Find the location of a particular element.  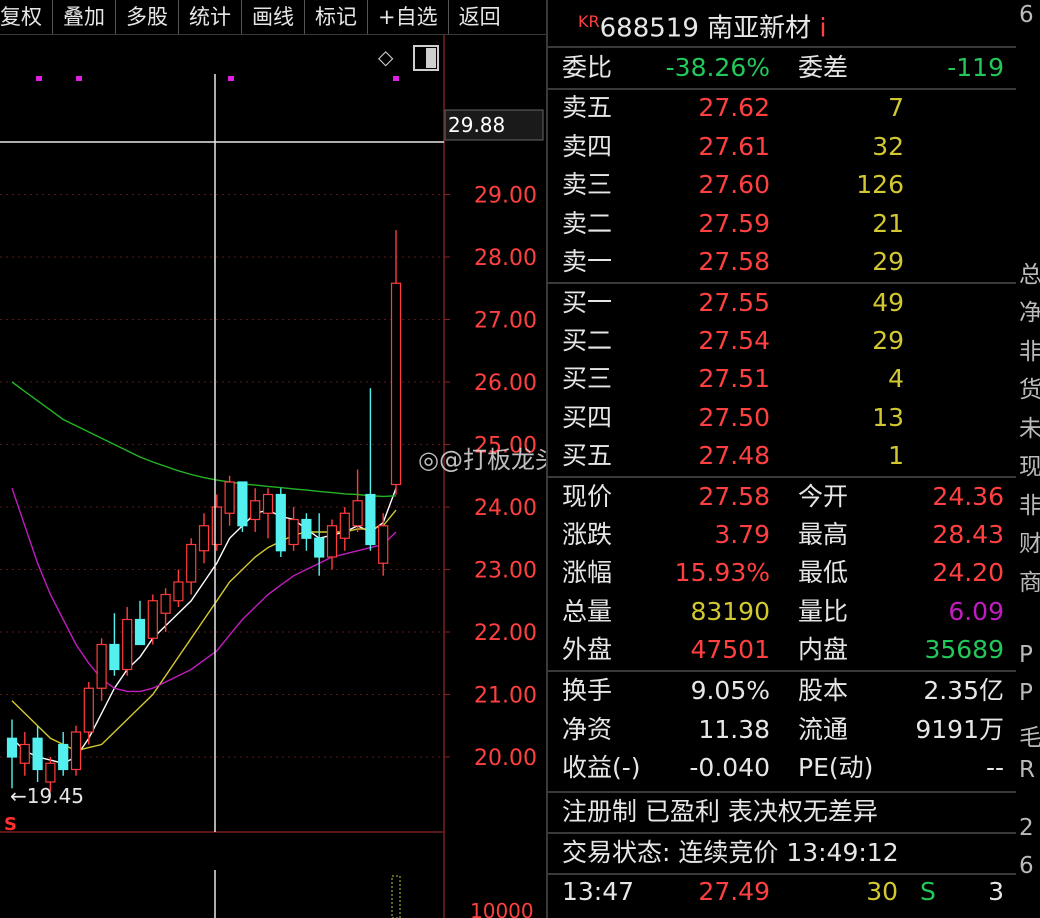

stat-value: 27.58 is located at coordinates (734, 496).